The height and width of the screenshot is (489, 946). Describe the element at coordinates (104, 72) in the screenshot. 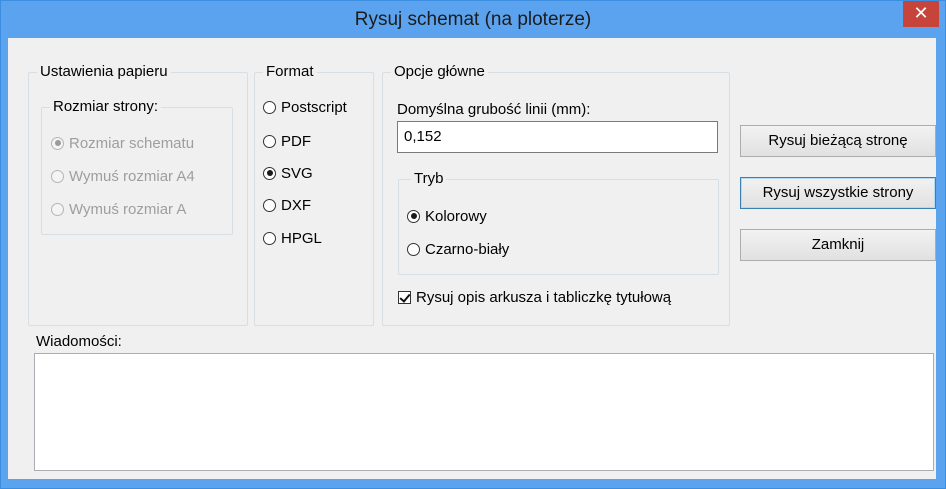

I see `paper-settings-legend: Ustawienia papieru` at that location.